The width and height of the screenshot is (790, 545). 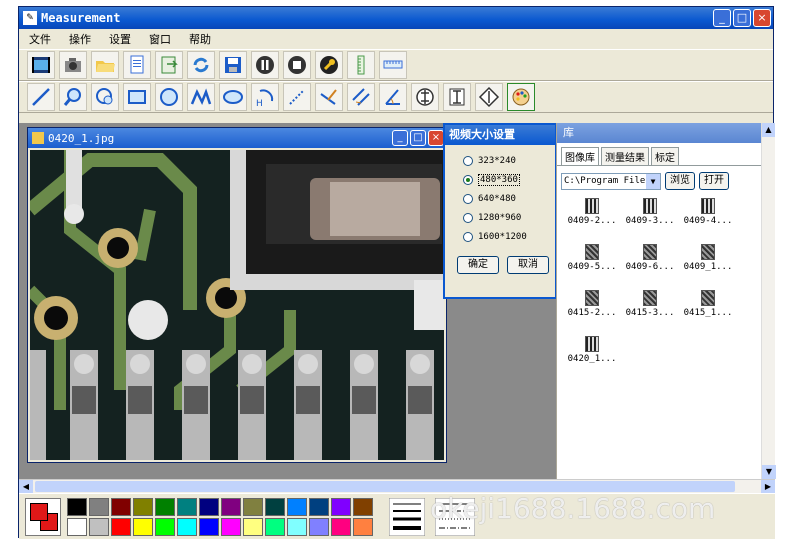 I want to click on video-icon, so click(x=41, y=65).